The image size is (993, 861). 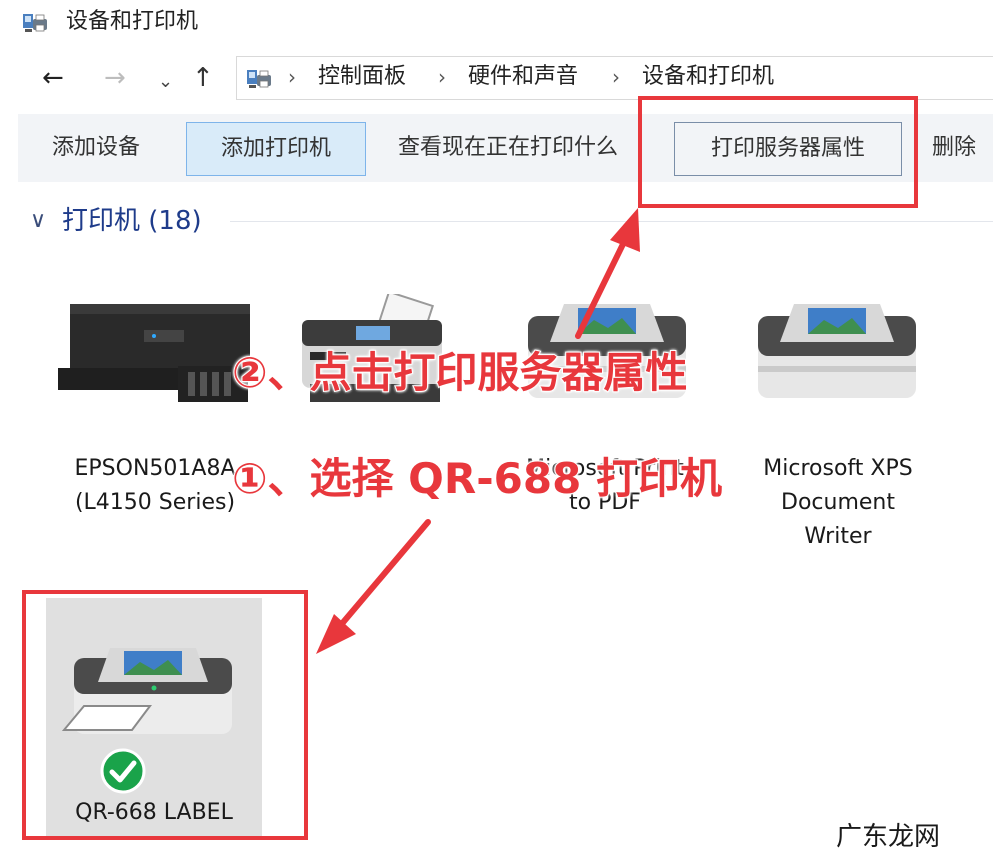 I want to click on device-label: Microsoft XPS, so click(x=838, y=468).